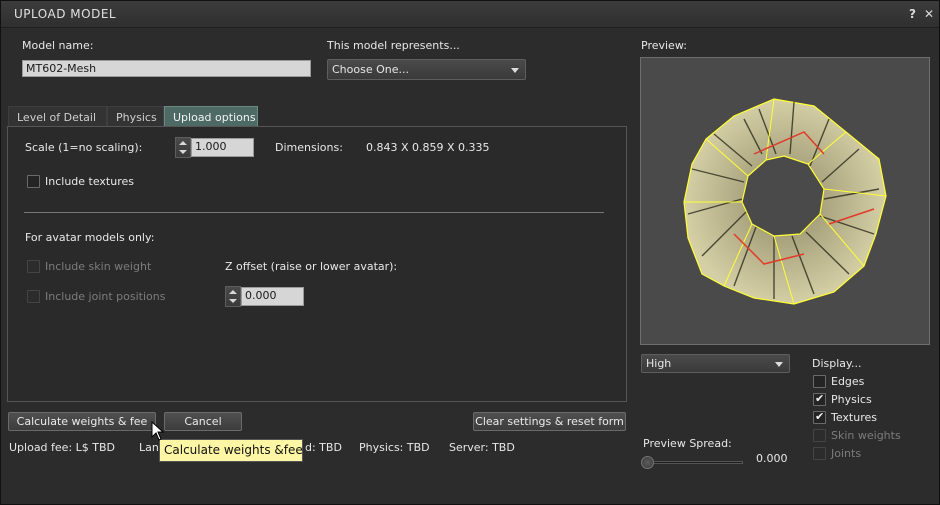  Describe the element at coordinates (851, 399) in the screenshot. I see `physics-label: Physics` at that location.